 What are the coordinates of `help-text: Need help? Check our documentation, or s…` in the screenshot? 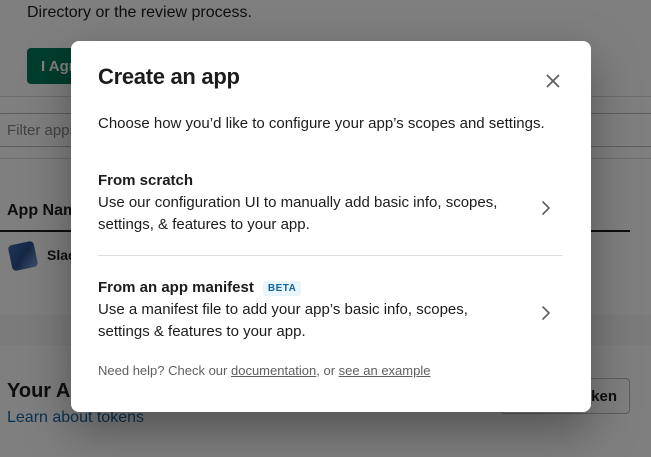 It's located at (264, 370).